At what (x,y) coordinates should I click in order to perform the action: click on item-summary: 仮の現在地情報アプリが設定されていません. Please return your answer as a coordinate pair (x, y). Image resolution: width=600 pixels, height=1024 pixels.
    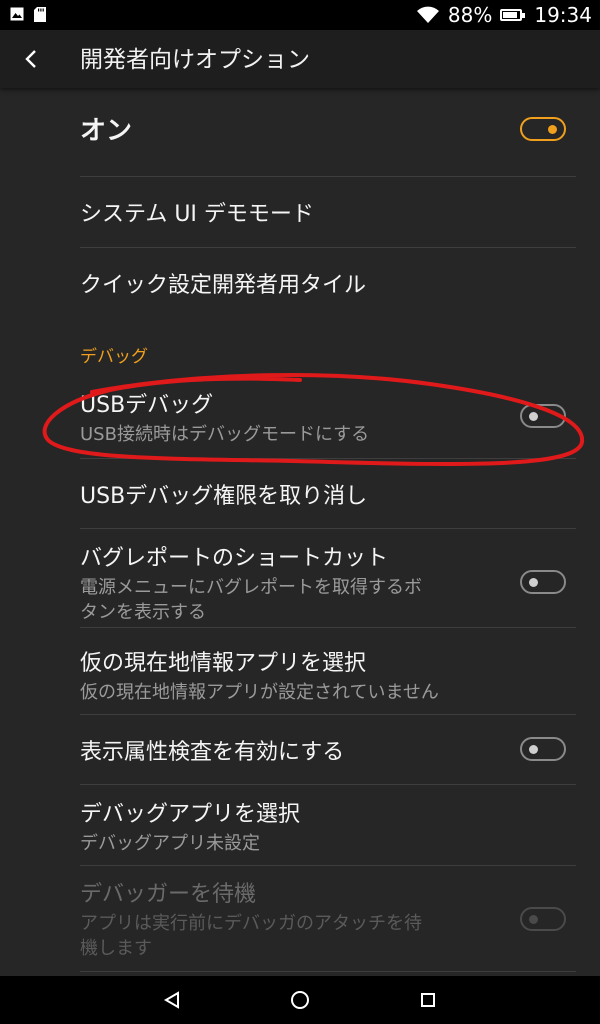
    Looking at the image, I should click on (259, 692).